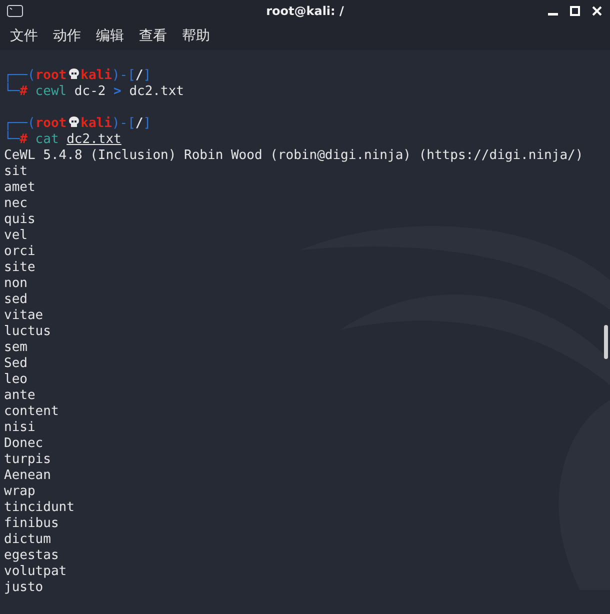  Describe the element at coordinates (16, 299) in the screenshot. I see `output-line: sed` at that location.